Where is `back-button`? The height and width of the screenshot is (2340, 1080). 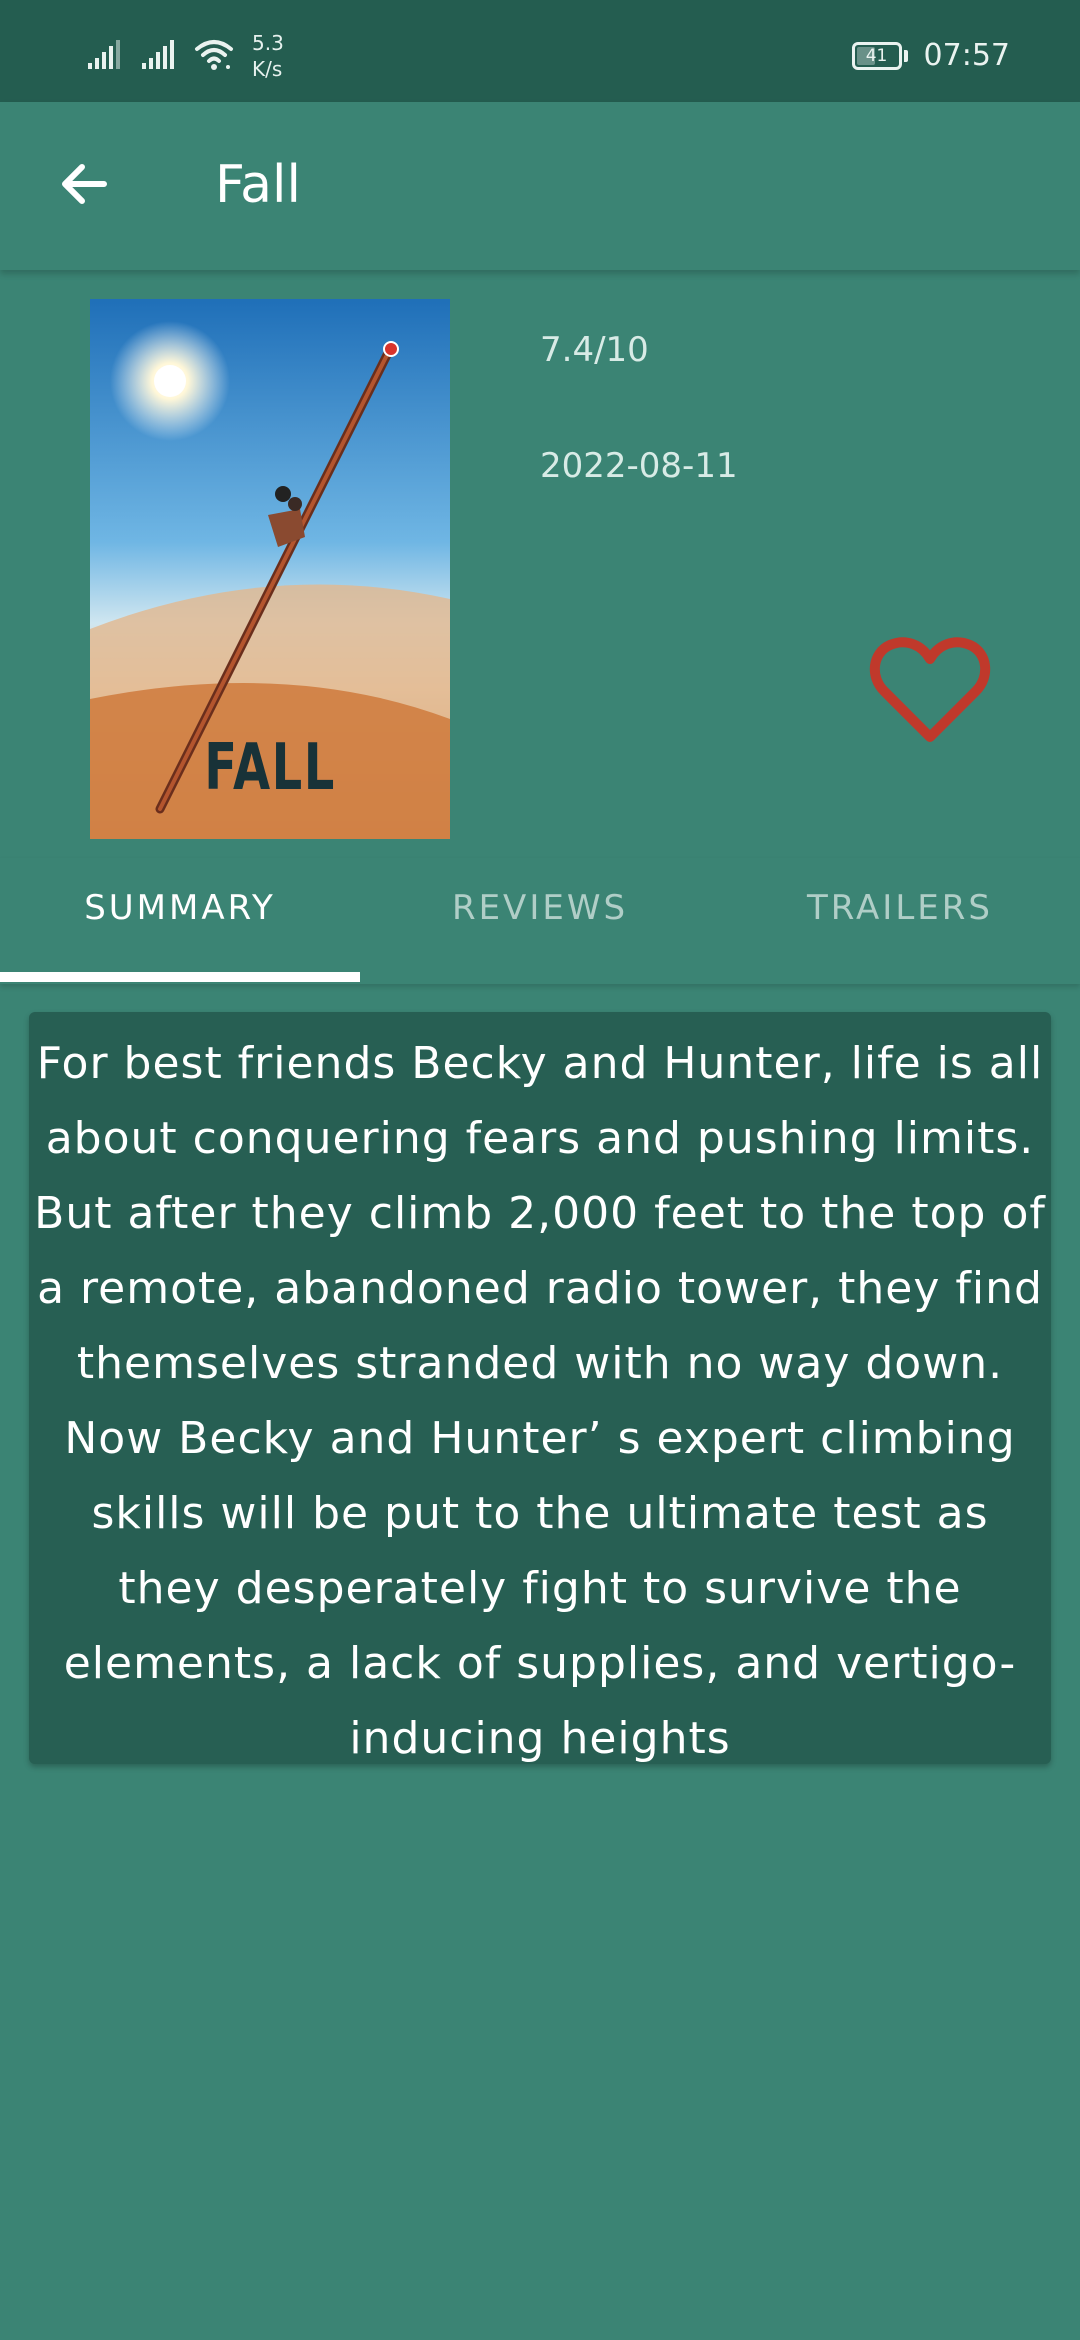 back-button is located at coordinates (84, 186).